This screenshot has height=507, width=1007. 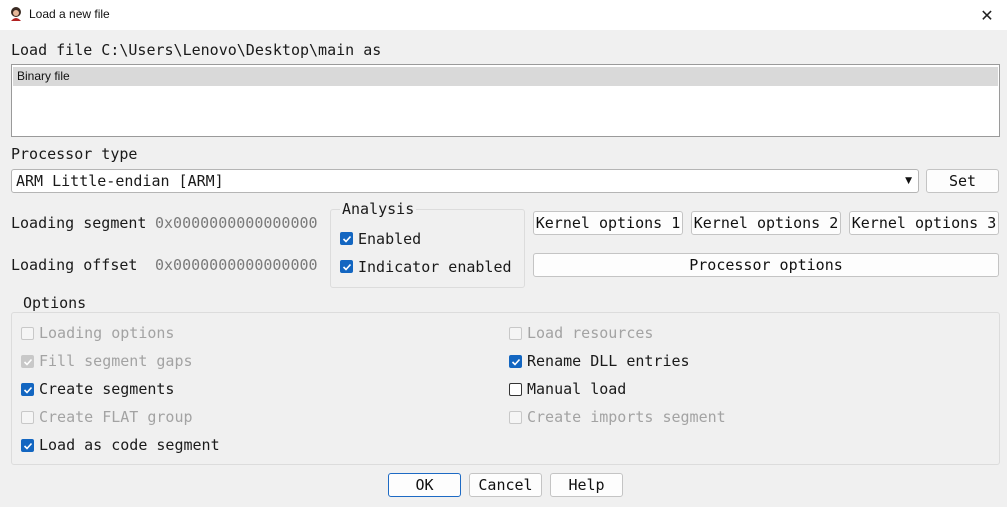 What do you see at coordinates (27, 333) in the screenshot?
I see `loading-options-checkbox` at bounding box center [27, 333].